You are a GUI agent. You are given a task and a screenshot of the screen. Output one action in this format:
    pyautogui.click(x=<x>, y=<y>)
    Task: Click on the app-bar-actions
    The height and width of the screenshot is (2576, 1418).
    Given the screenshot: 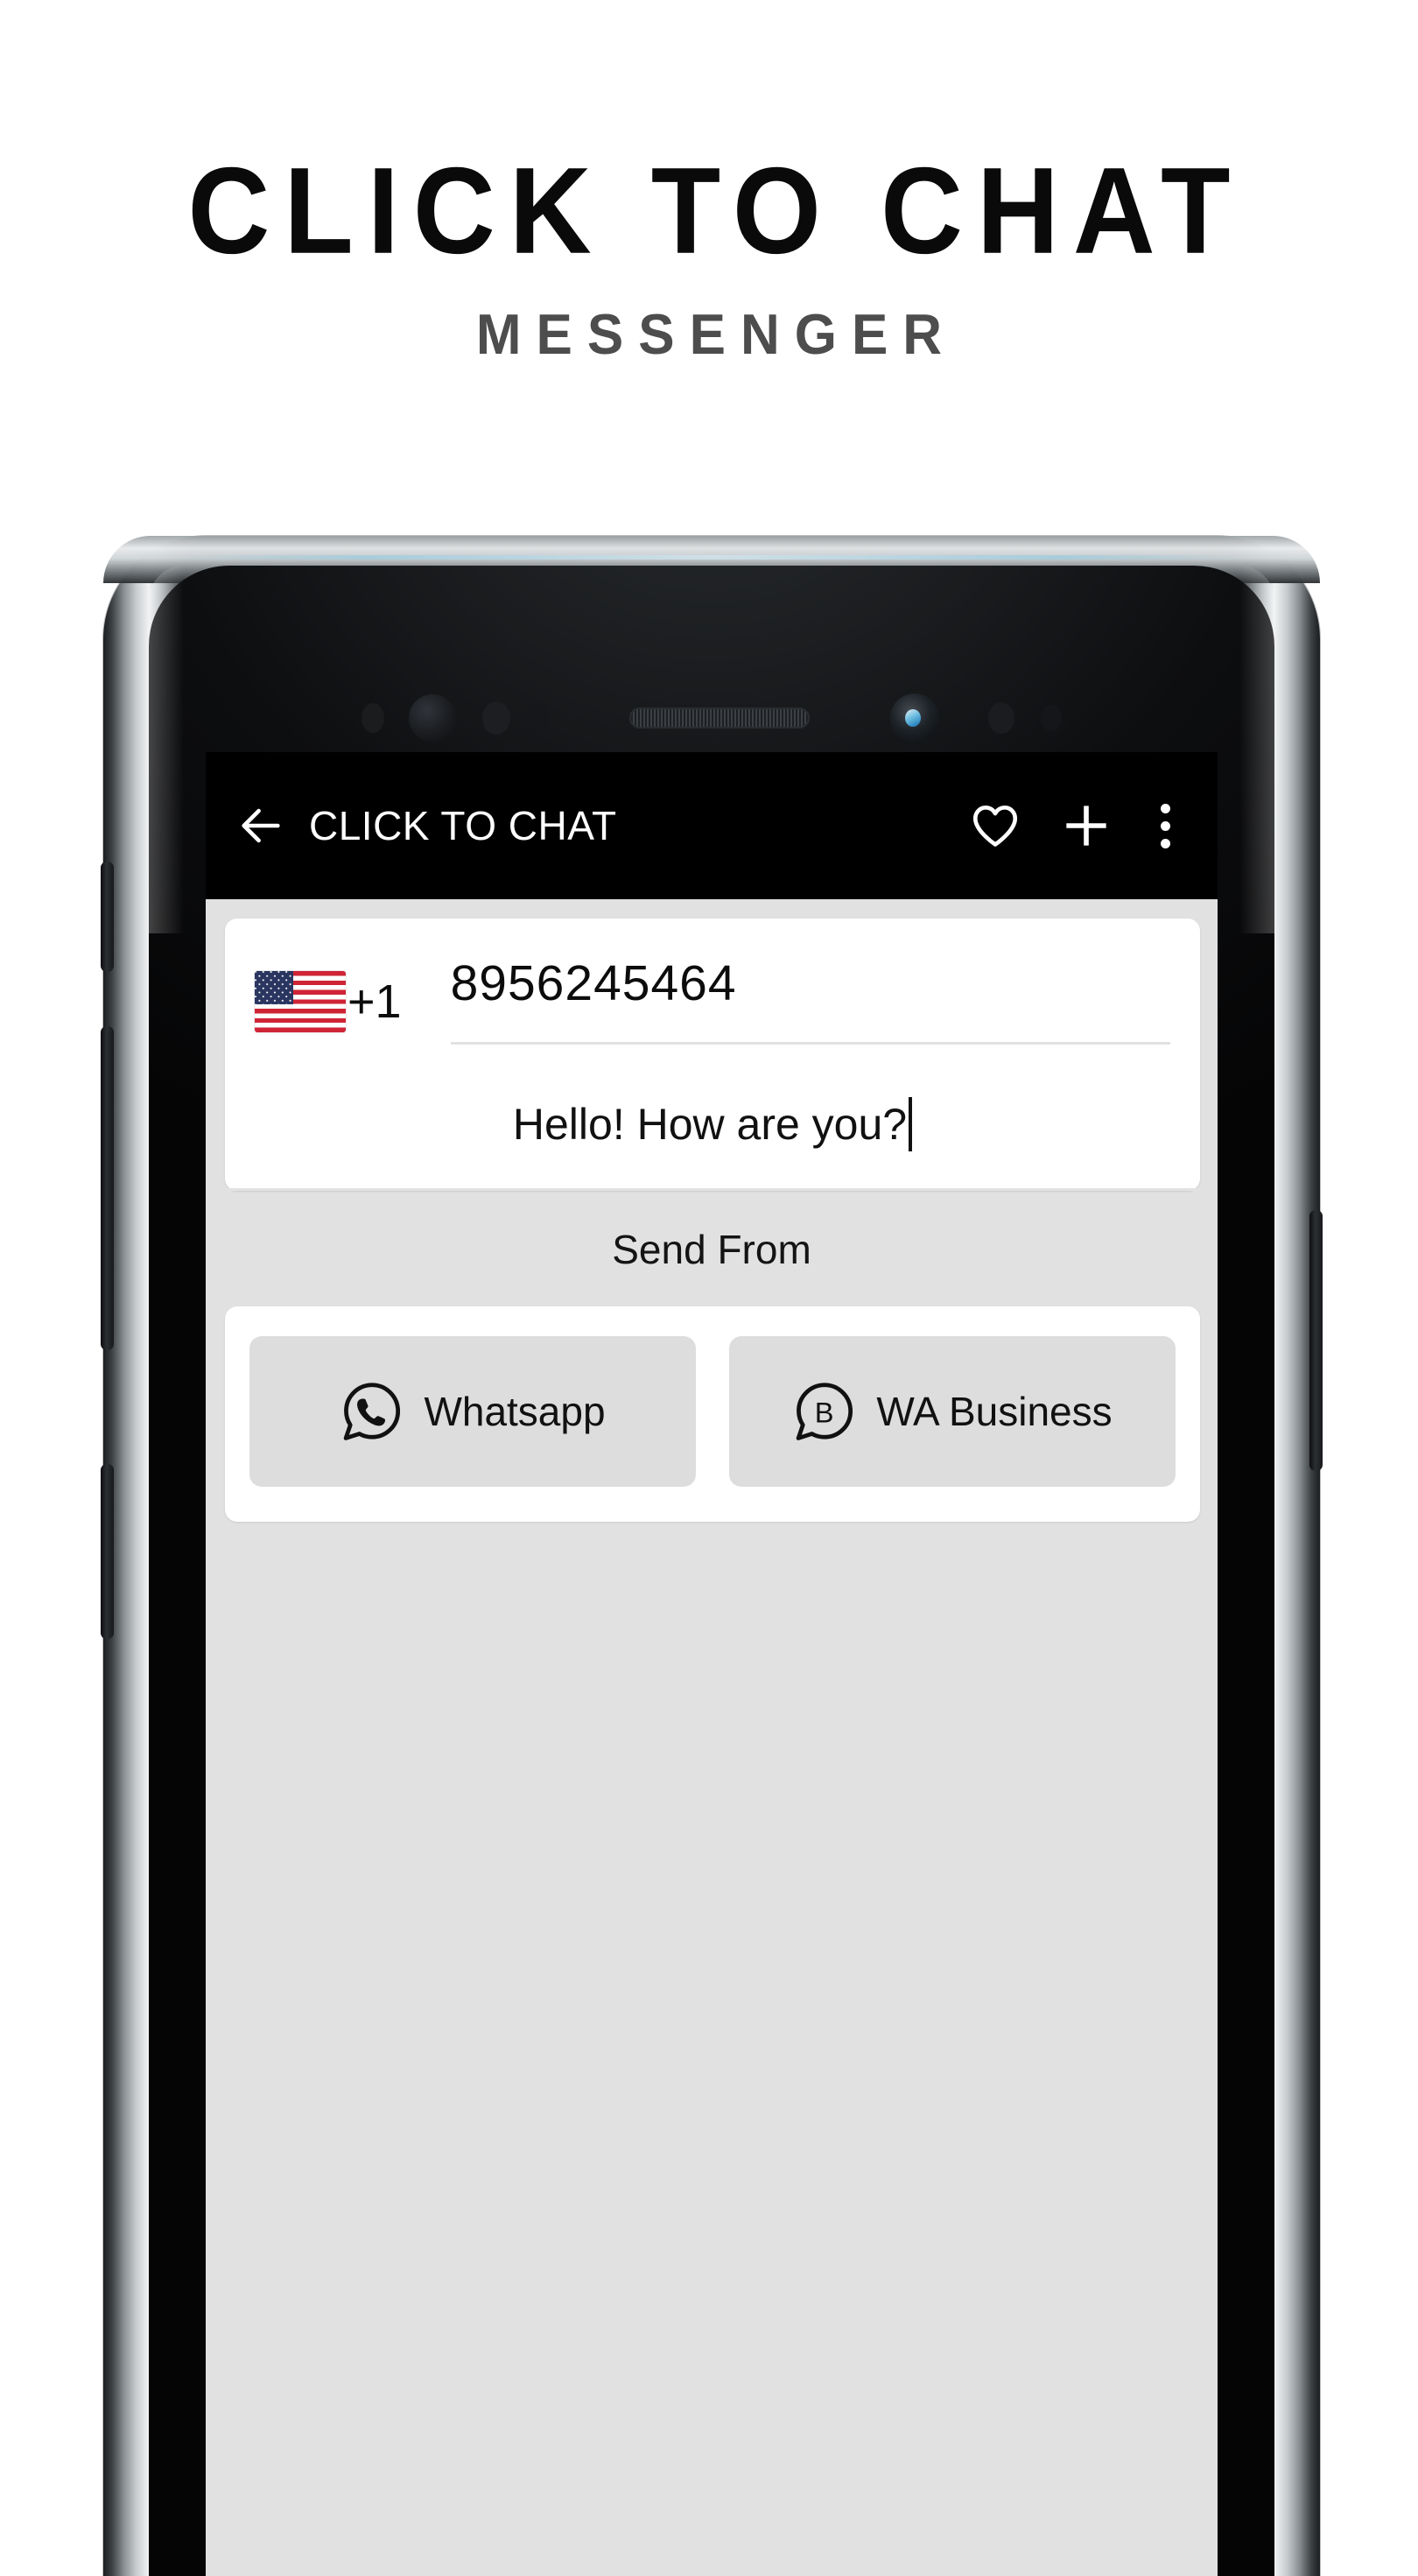 What is the action you would take?
    pyautogui.click(x=1075, y=825)
    